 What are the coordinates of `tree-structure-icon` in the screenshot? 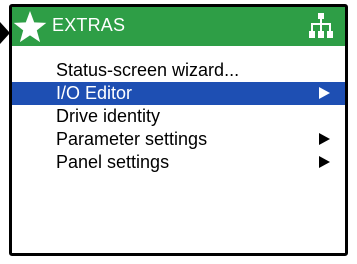 It's located at (321, 26).